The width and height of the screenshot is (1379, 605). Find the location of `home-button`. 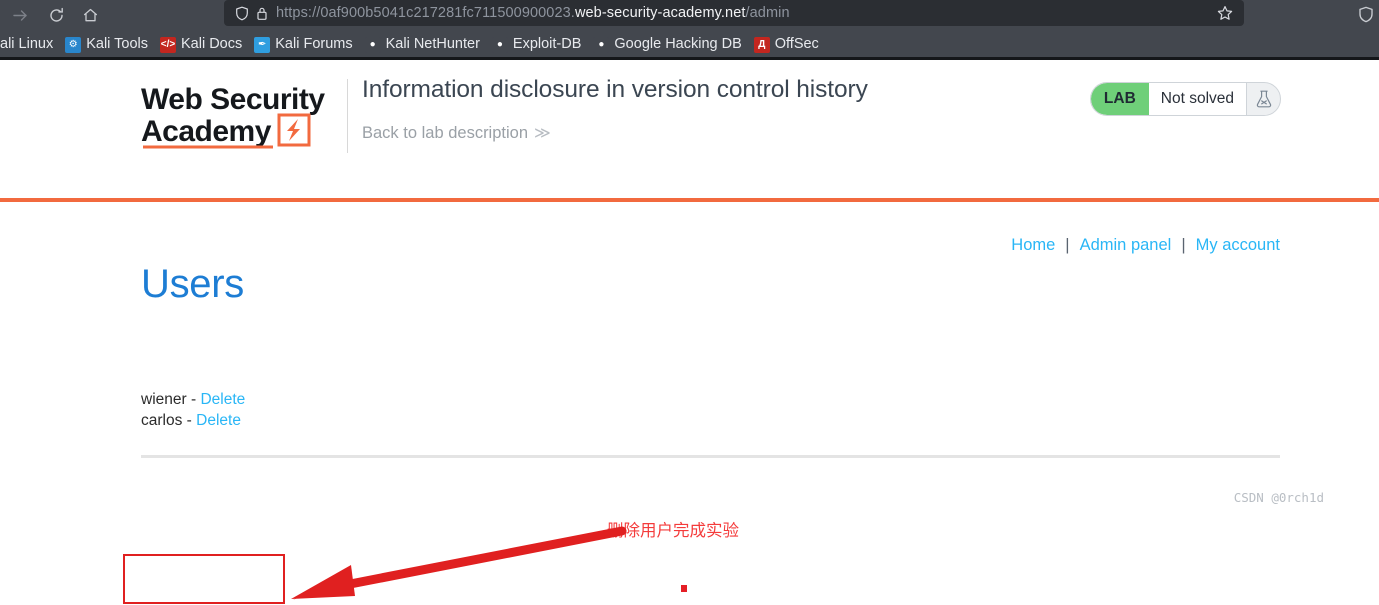

home-button is located at coordinates (90, 15).